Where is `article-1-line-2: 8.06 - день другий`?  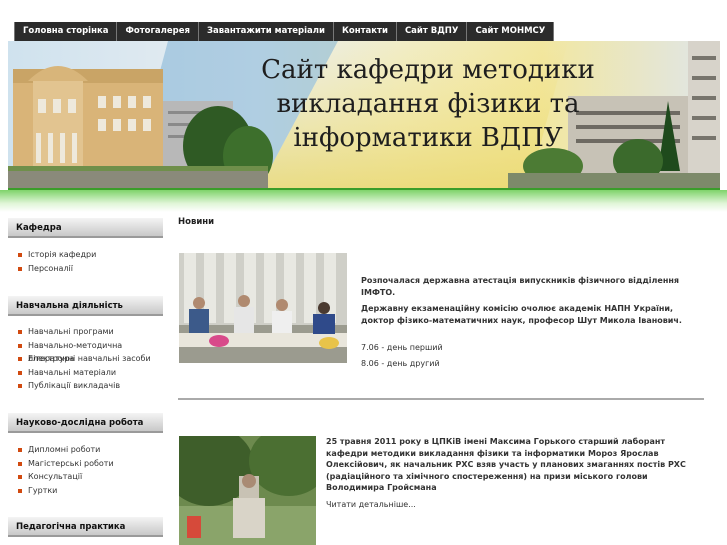
article-1-line-2: 8.06 - день другий is located at coordinates (400, 363).